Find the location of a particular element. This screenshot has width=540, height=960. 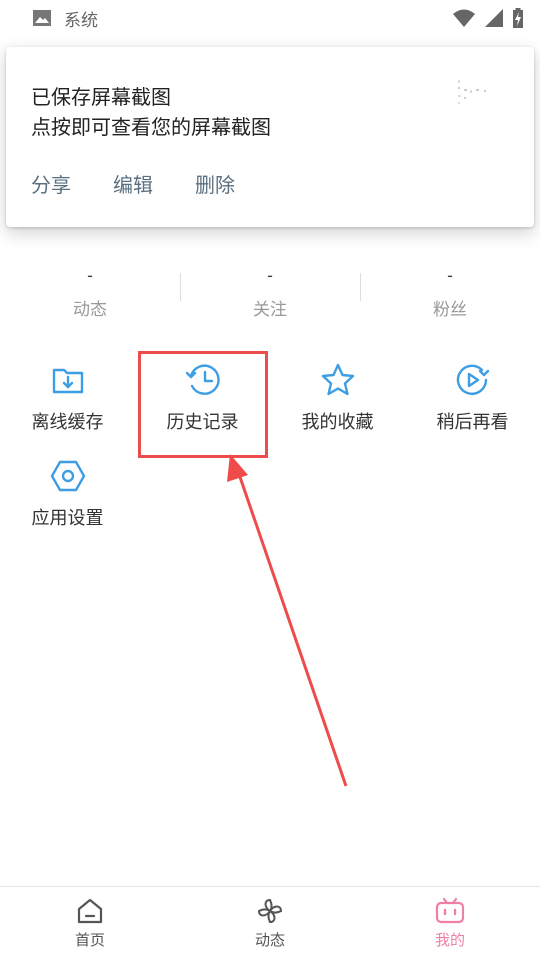

stat-dynamics: - 动态 is located at coordinates (90, 292).